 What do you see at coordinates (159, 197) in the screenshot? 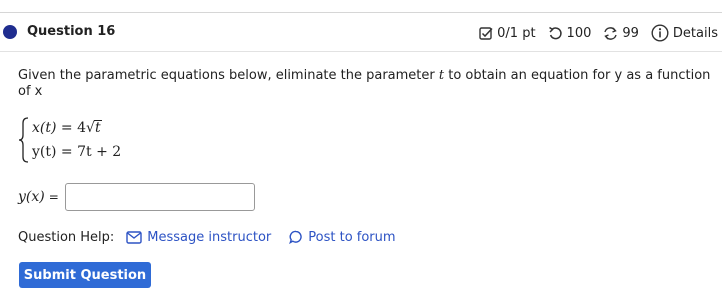
I see `answer-input` at bounding box center [159, 197].